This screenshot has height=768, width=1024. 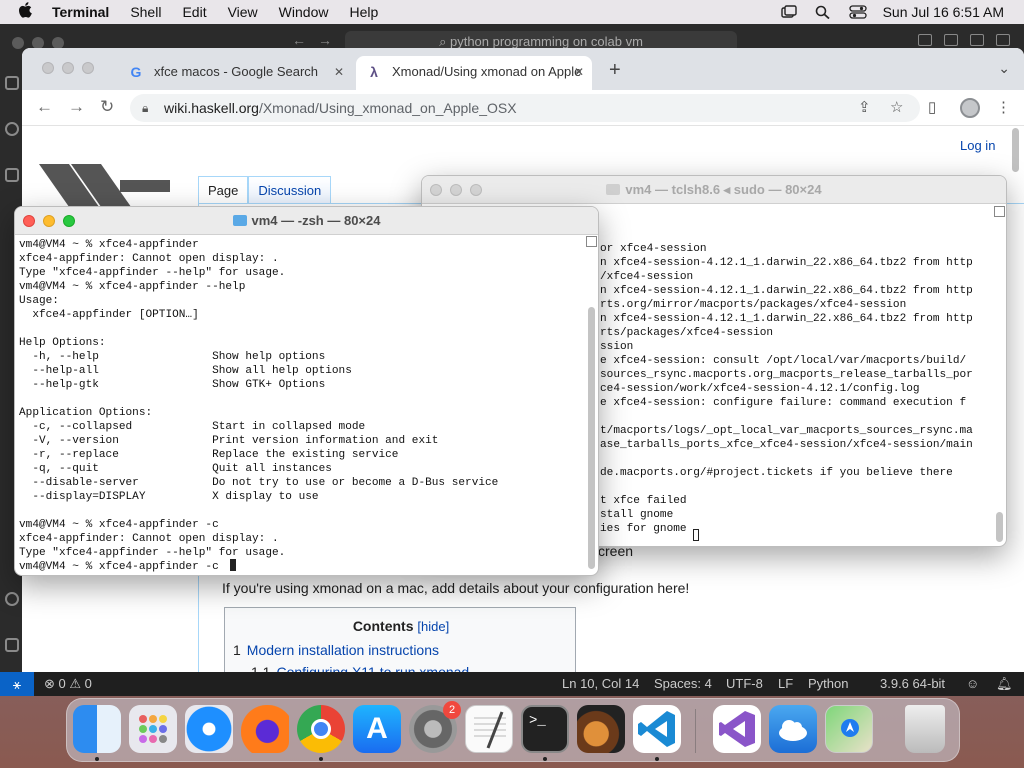 I want to click on toggle-panel-icon, so click(x=951, y=40).